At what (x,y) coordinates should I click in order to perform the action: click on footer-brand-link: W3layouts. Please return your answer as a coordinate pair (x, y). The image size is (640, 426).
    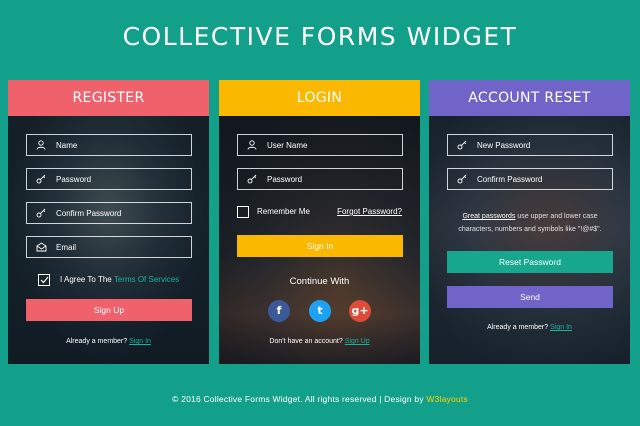
    Looking at the image, I should click on (446, 399).